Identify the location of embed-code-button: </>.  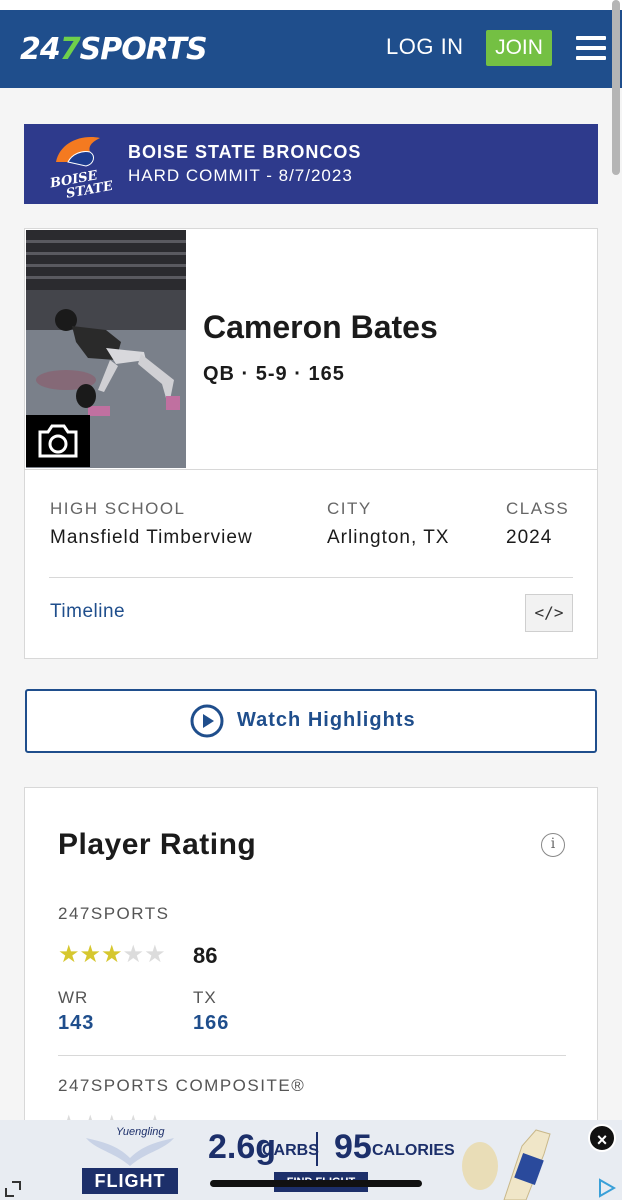
(549, 613).